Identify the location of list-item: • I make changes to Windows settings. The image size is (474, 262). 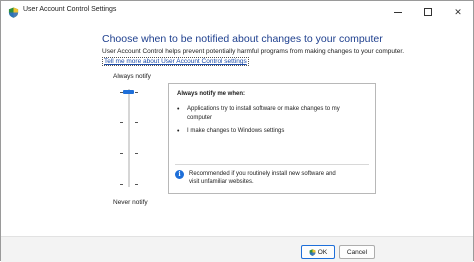
(272, 132).